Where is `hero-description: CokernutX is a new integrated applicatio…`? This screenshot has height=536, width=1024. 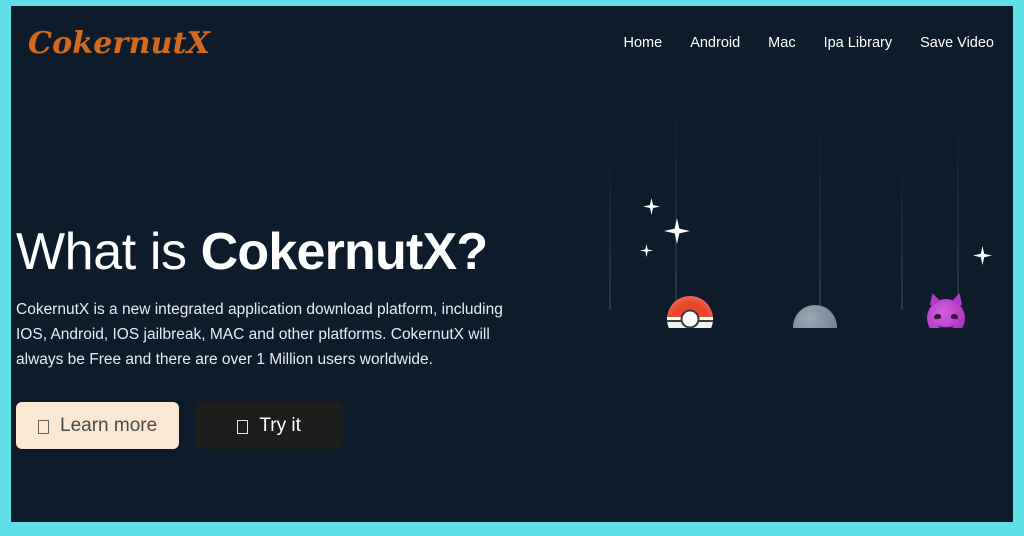
hero-description: CokernutX is a new integrated applicatio… is located at coordinates (259, 335).